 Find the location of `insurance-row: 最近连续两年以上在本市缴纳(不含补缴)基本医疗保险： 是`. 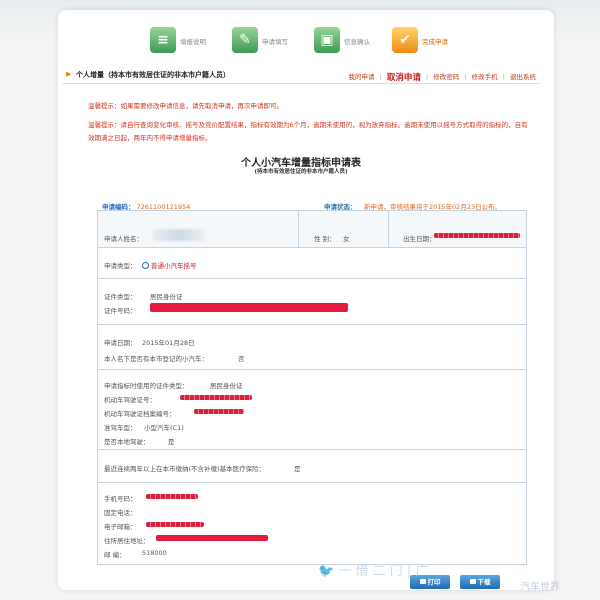

insurance-row: 最近连续两年以上在本市缴纳(不含补缴)基本医疗保险： 是 is located at coordinates (312, 466).